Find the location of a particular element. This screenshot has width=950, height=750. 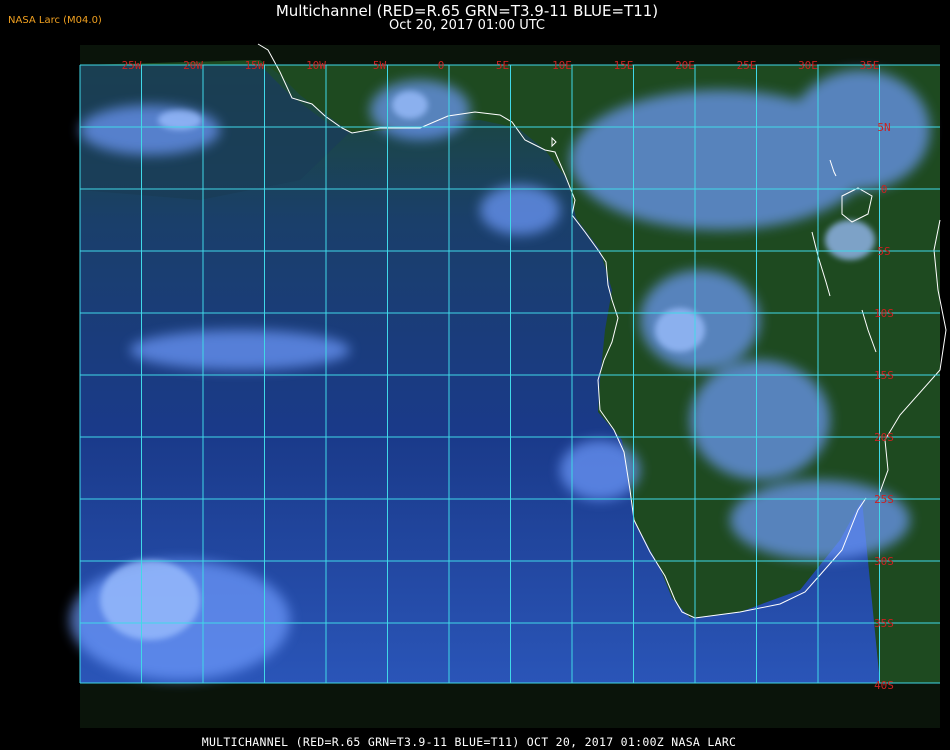

latitude-label: 10S is located at coordinates (884, 313).